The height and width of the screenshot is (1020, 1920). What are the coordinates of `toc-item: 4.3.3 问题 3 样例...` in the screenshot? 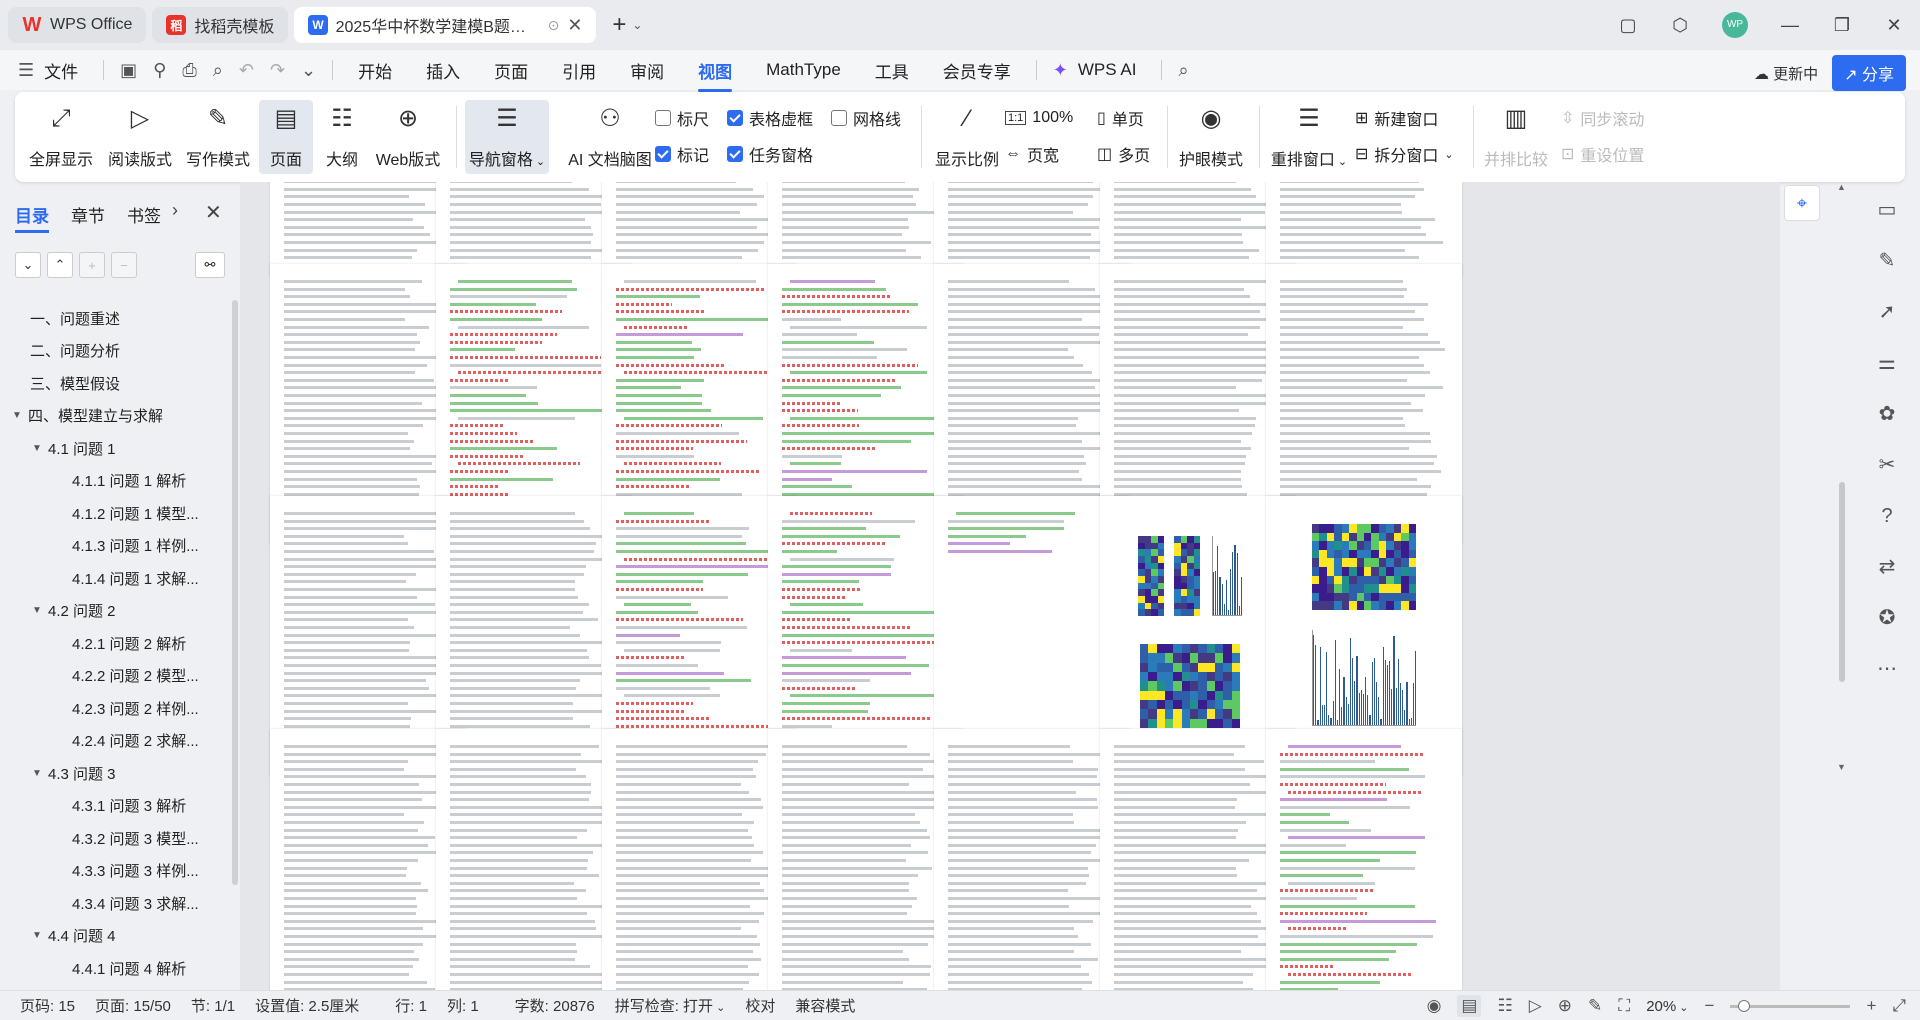 It's located at (116, 871).